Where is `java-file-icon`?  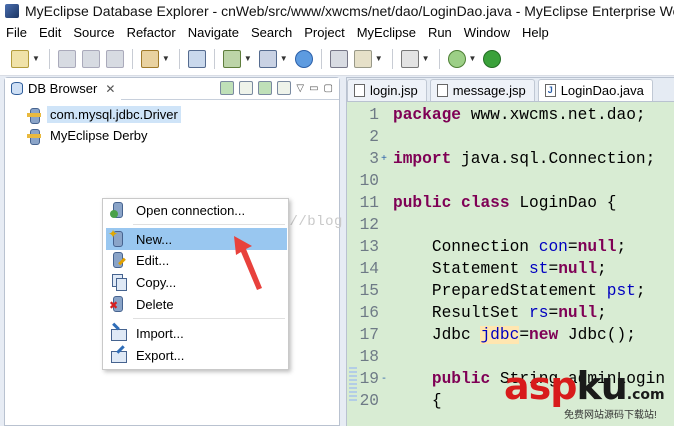
java-file-icon is located at coordinates (550, 90).